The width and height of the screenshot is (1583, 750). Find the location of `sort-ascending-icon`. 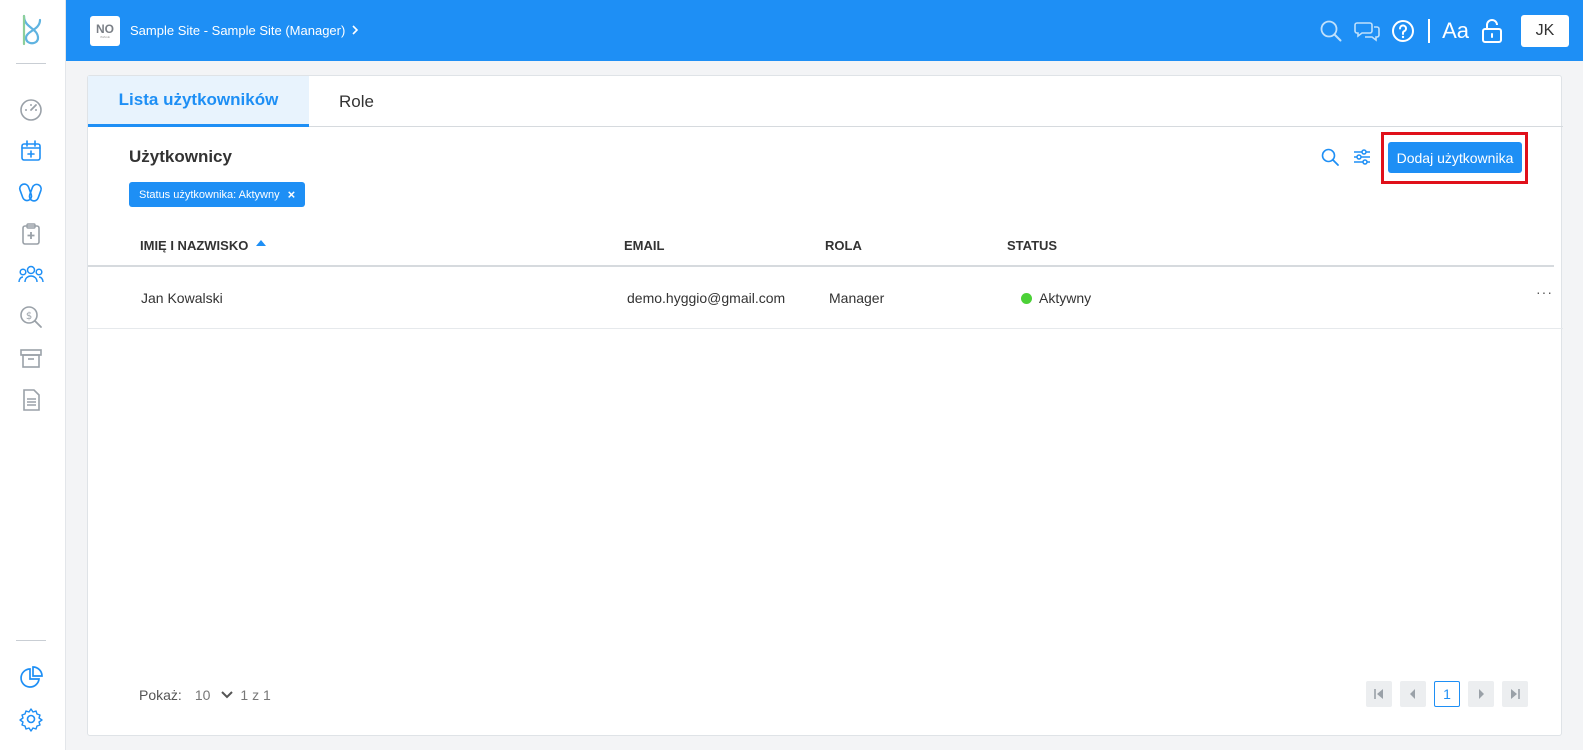

sort-ascending-icon is located at coordinates (261, 242).